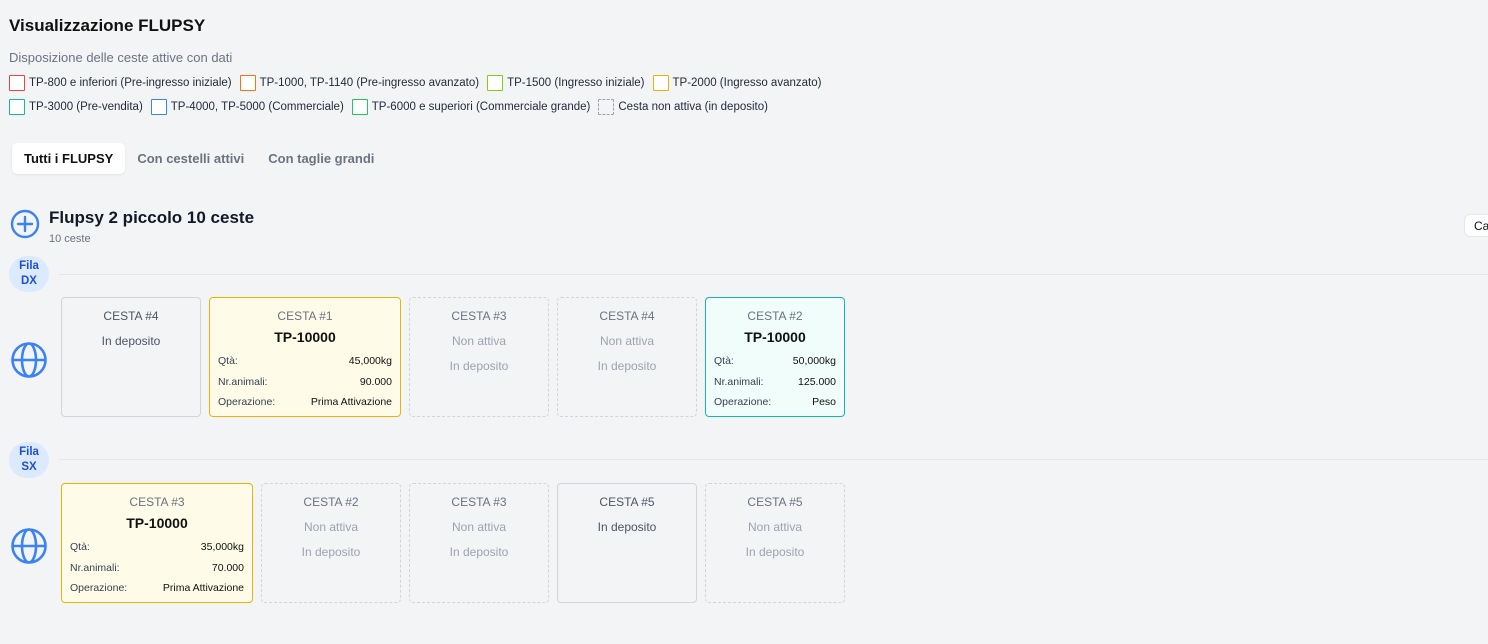 The image size is (1488, 644). Describe the element at coordinates (29, 546) in the screenshot. I see `globe-icon` at that location.